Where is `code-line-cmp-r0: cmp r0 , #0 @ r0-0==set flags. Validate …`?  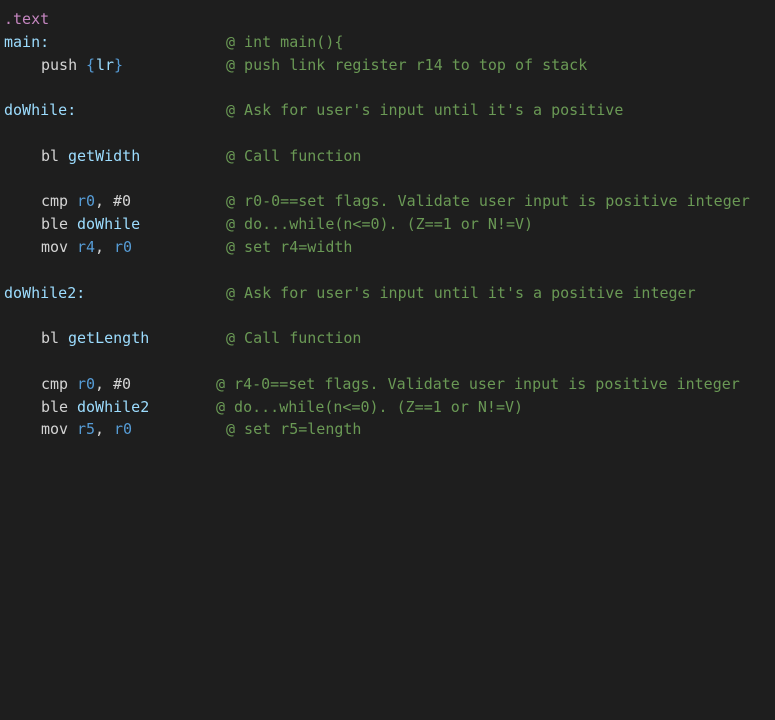 code-line-cmp-r0: cmp r0 , #0 @ r0-0==set flags. Validate … is located at coordinates (377, 201).